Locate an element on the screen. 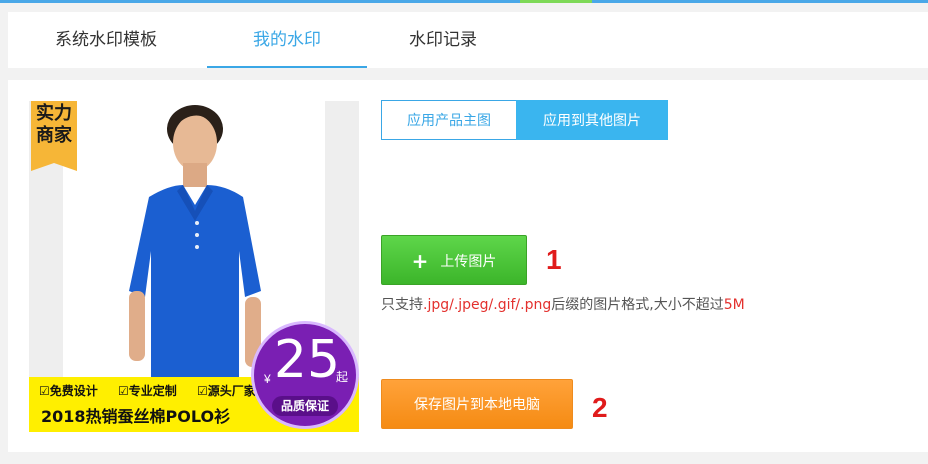 The image size is (928, 464). feature-text: 专业定制 is located at coordinates (152, 391).